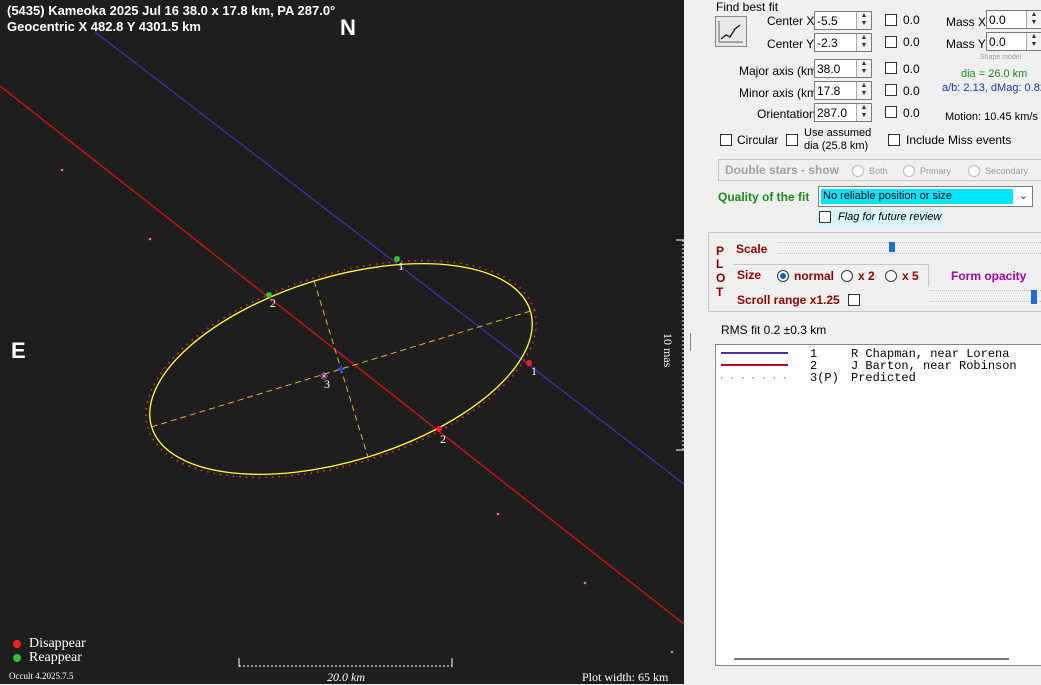 The width and height of the screenshot is (1041, 685). I want to click on mass-x-label: Mass X, so click(966, 22).